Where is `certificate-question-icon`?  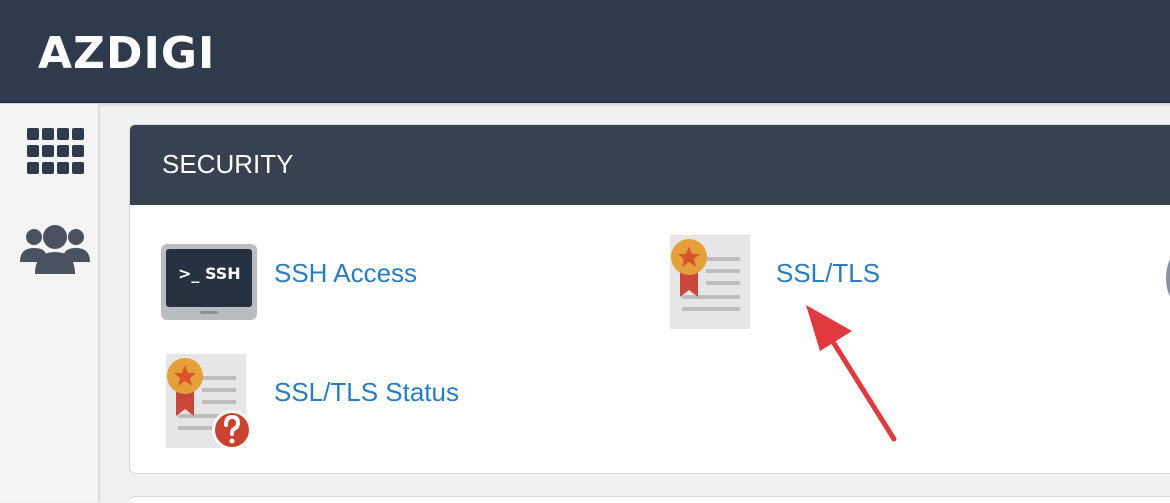
certificate-question-icon is located at coordinates (211, 405).